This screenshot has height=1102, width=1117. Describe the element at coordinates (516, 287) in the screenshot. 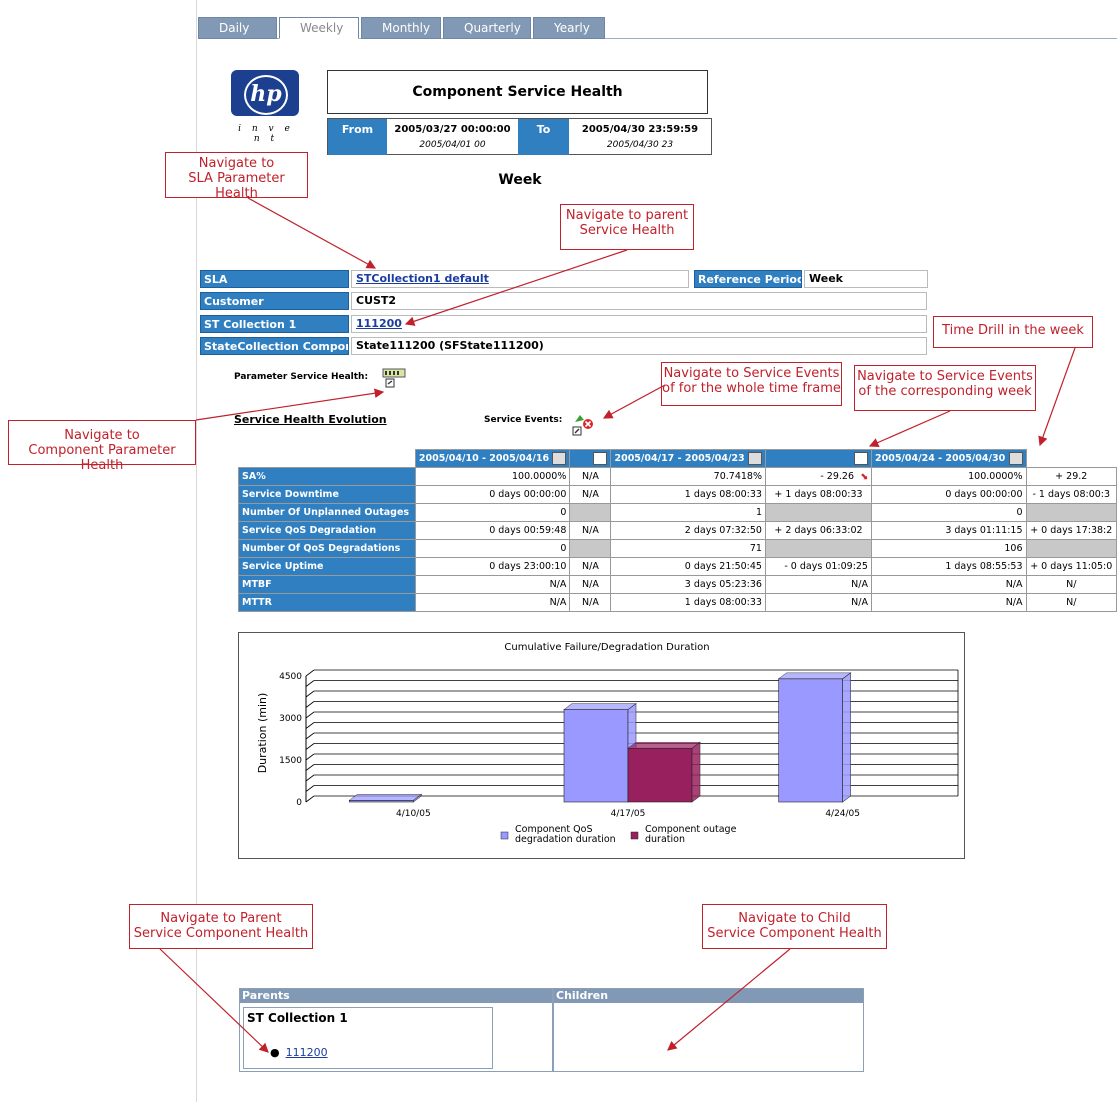

I see `arrow-parent-sh` at that location.